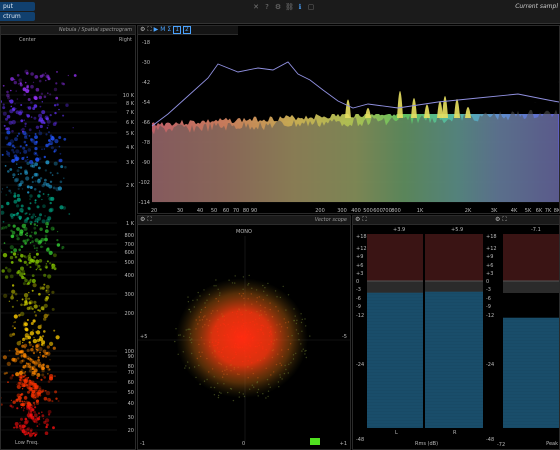 This screenshot has width=560, height=450. Describe the element at coordinates (343, 444) in the screenshot. I see `vectorscope-plus1-label: +1` at that location.